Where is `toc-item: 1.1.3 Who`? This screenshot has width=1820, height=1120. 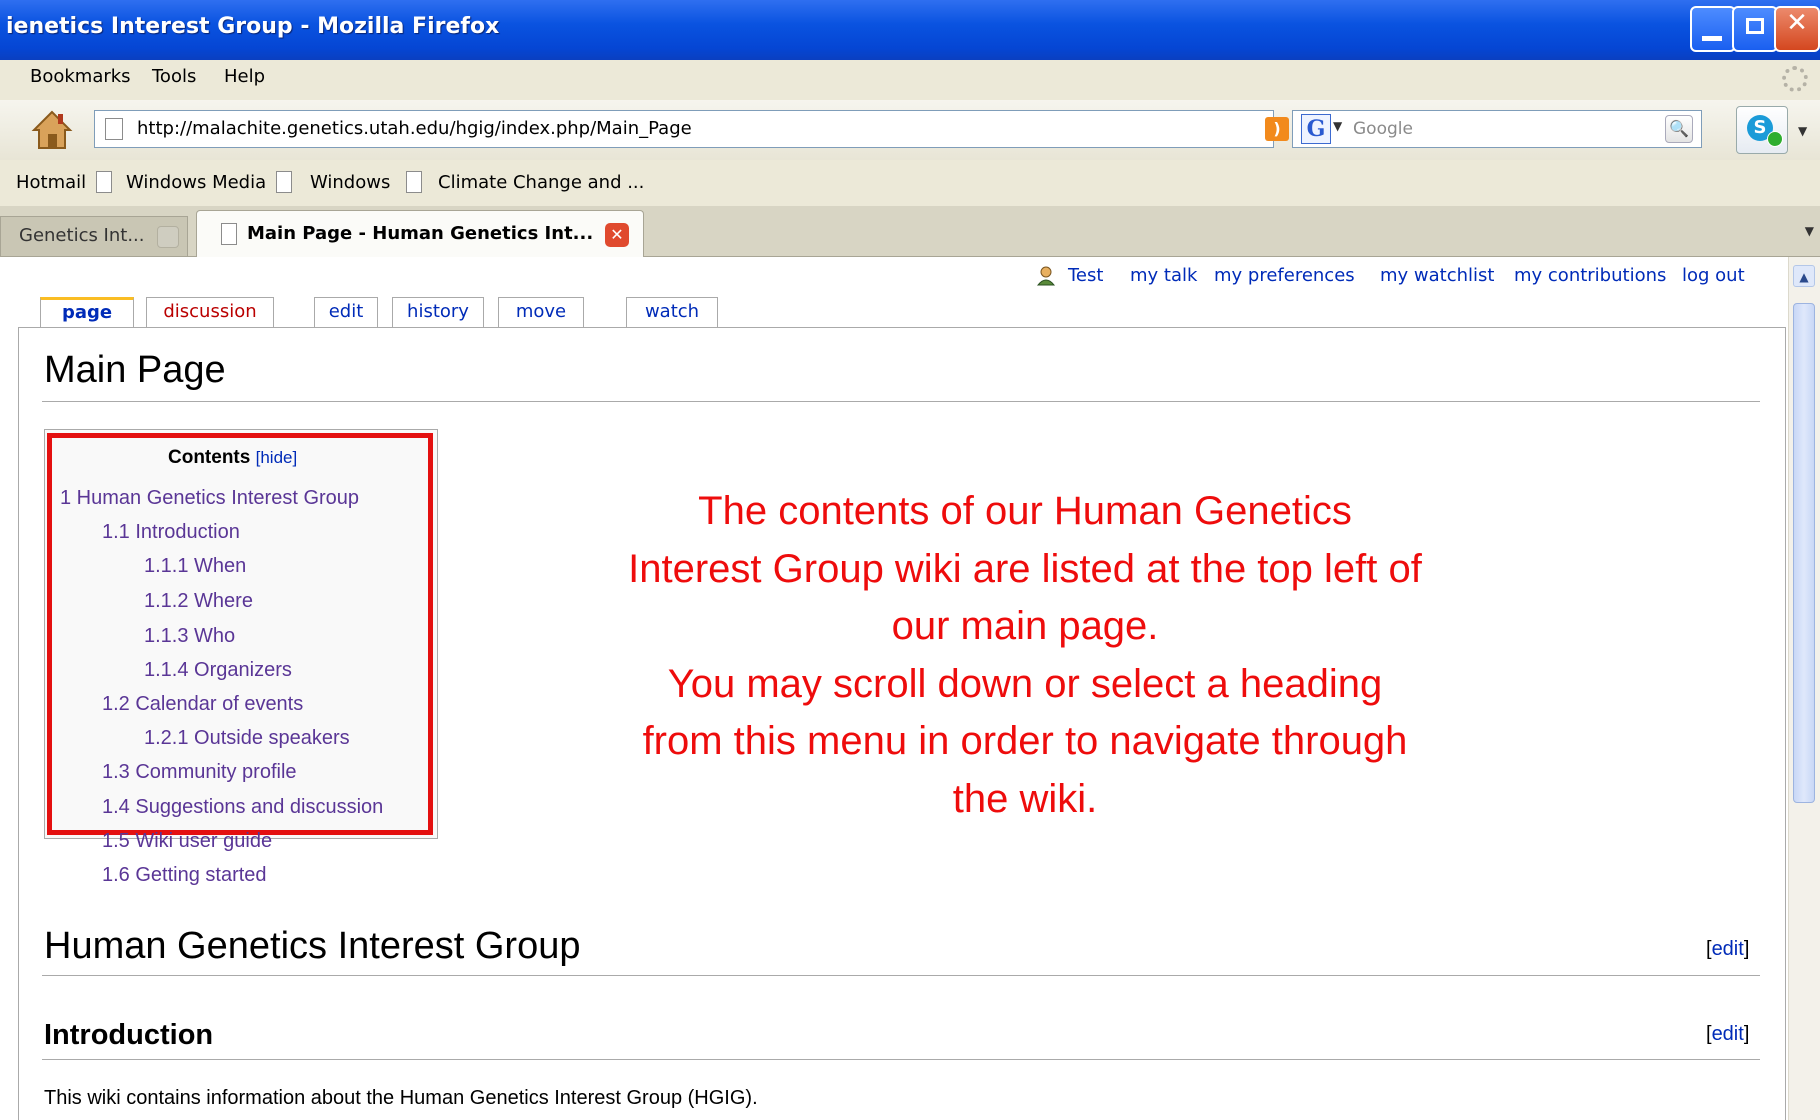
toc-item: 1.1.3 Who is located at coordinates (189, 636).